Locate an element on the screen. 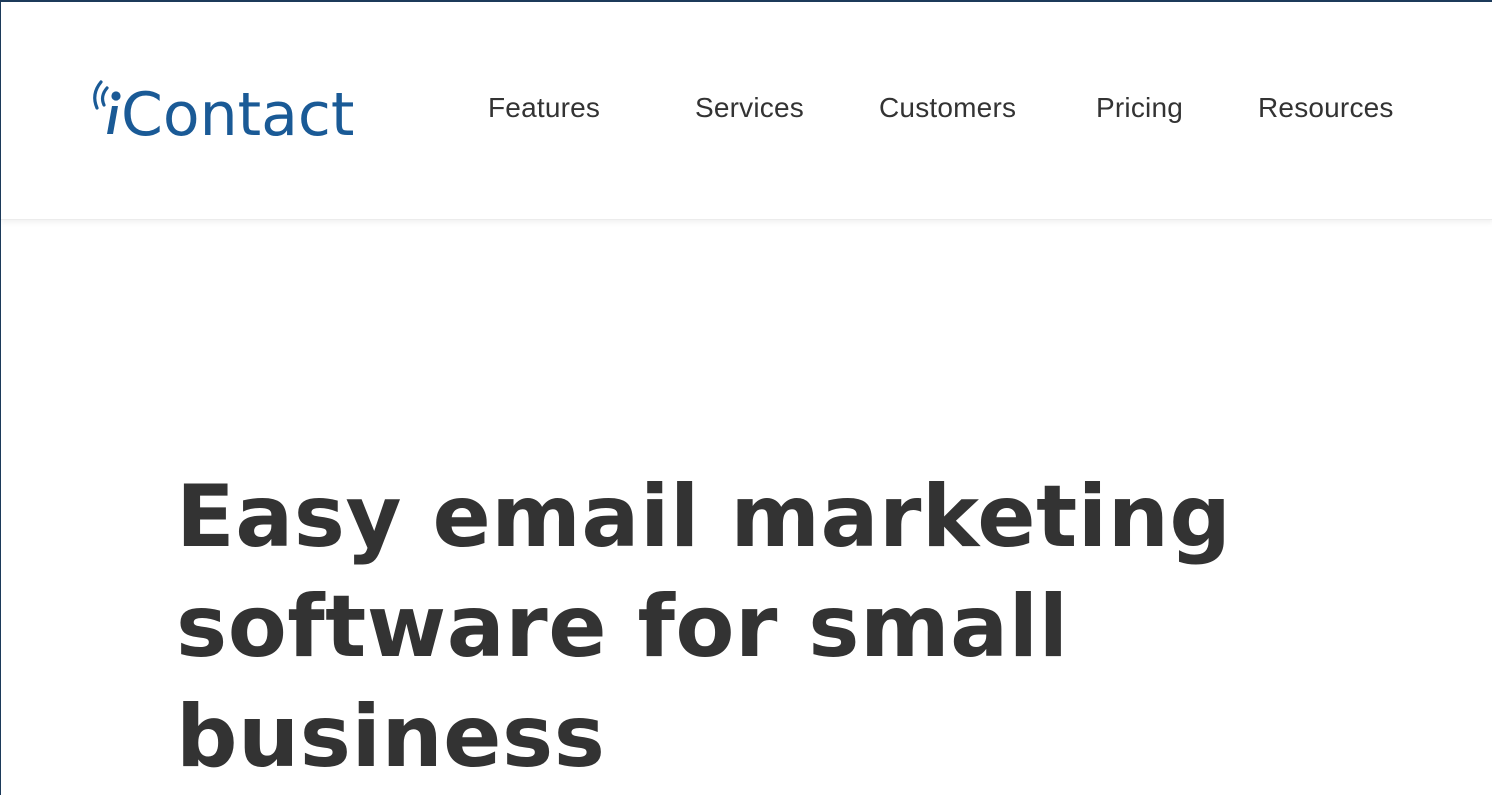 The image size is (1492, 795). nav-features: Features is located at coordinates (544, 108).